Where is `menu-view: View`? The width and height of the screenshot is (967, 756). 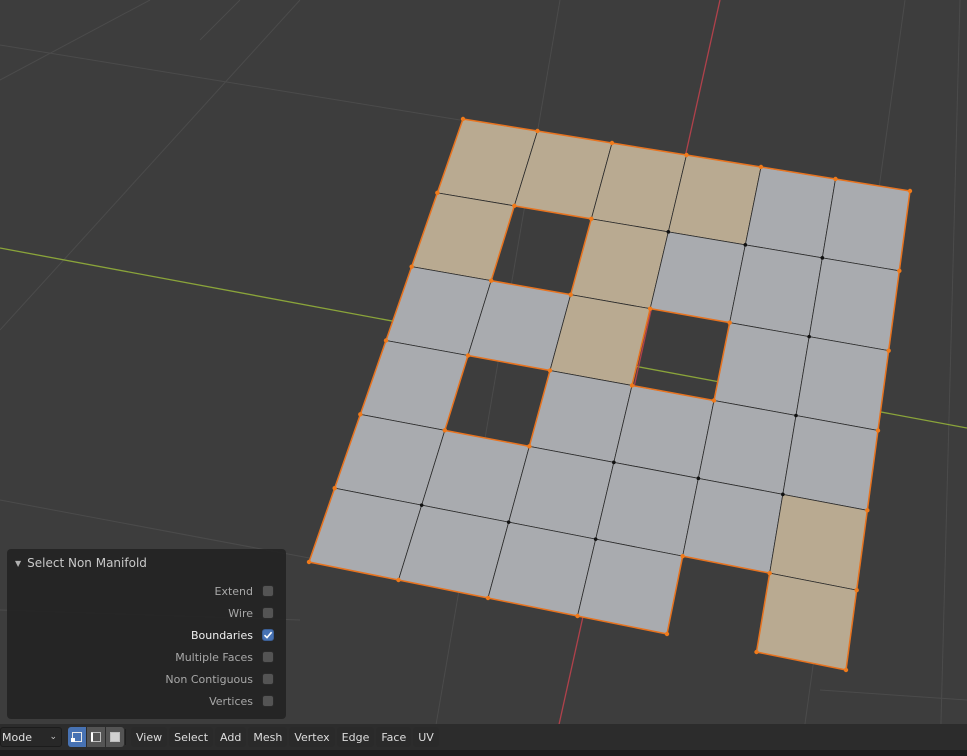
menu-view: View is located at coordinates (149, 737).